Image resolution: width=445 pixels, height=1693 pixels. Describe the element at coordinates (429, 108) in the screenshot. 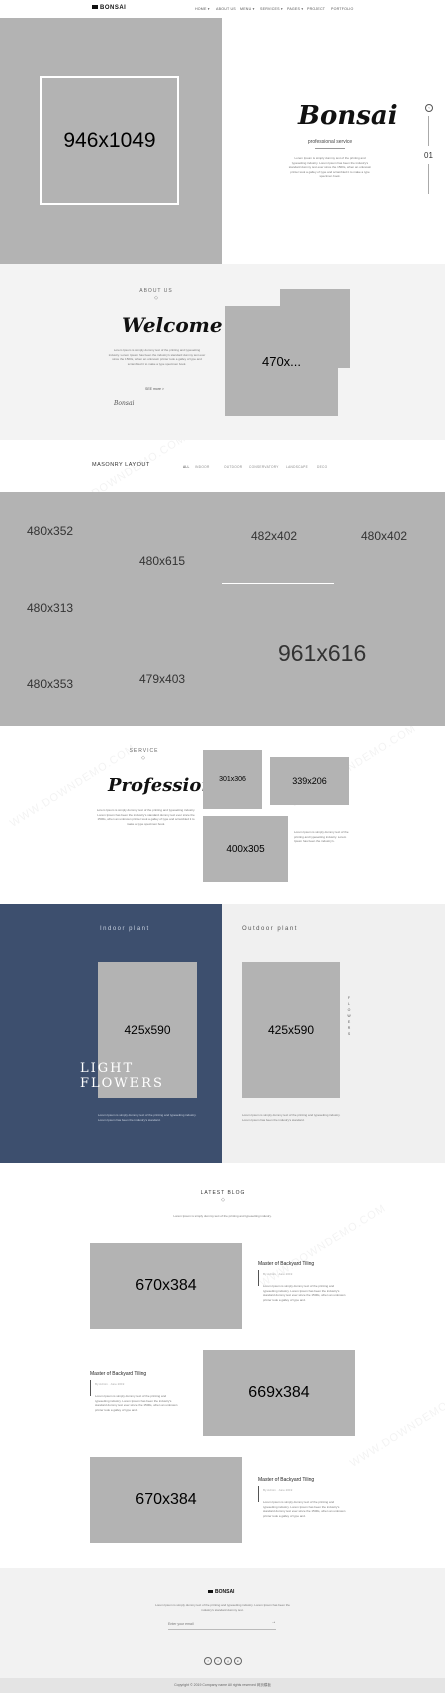

I see `slider-prev-icon: ‹` at that location.